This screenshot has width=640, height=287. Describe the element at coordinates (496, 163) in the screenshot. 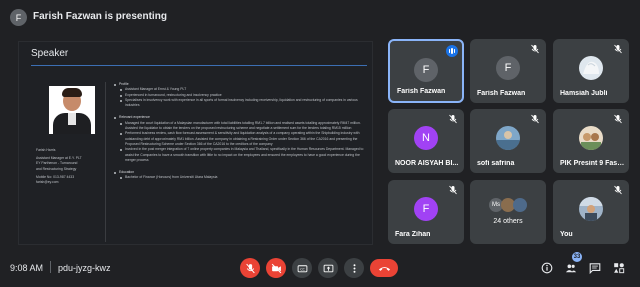

I see `participant-name: sofi safrina` at that location.